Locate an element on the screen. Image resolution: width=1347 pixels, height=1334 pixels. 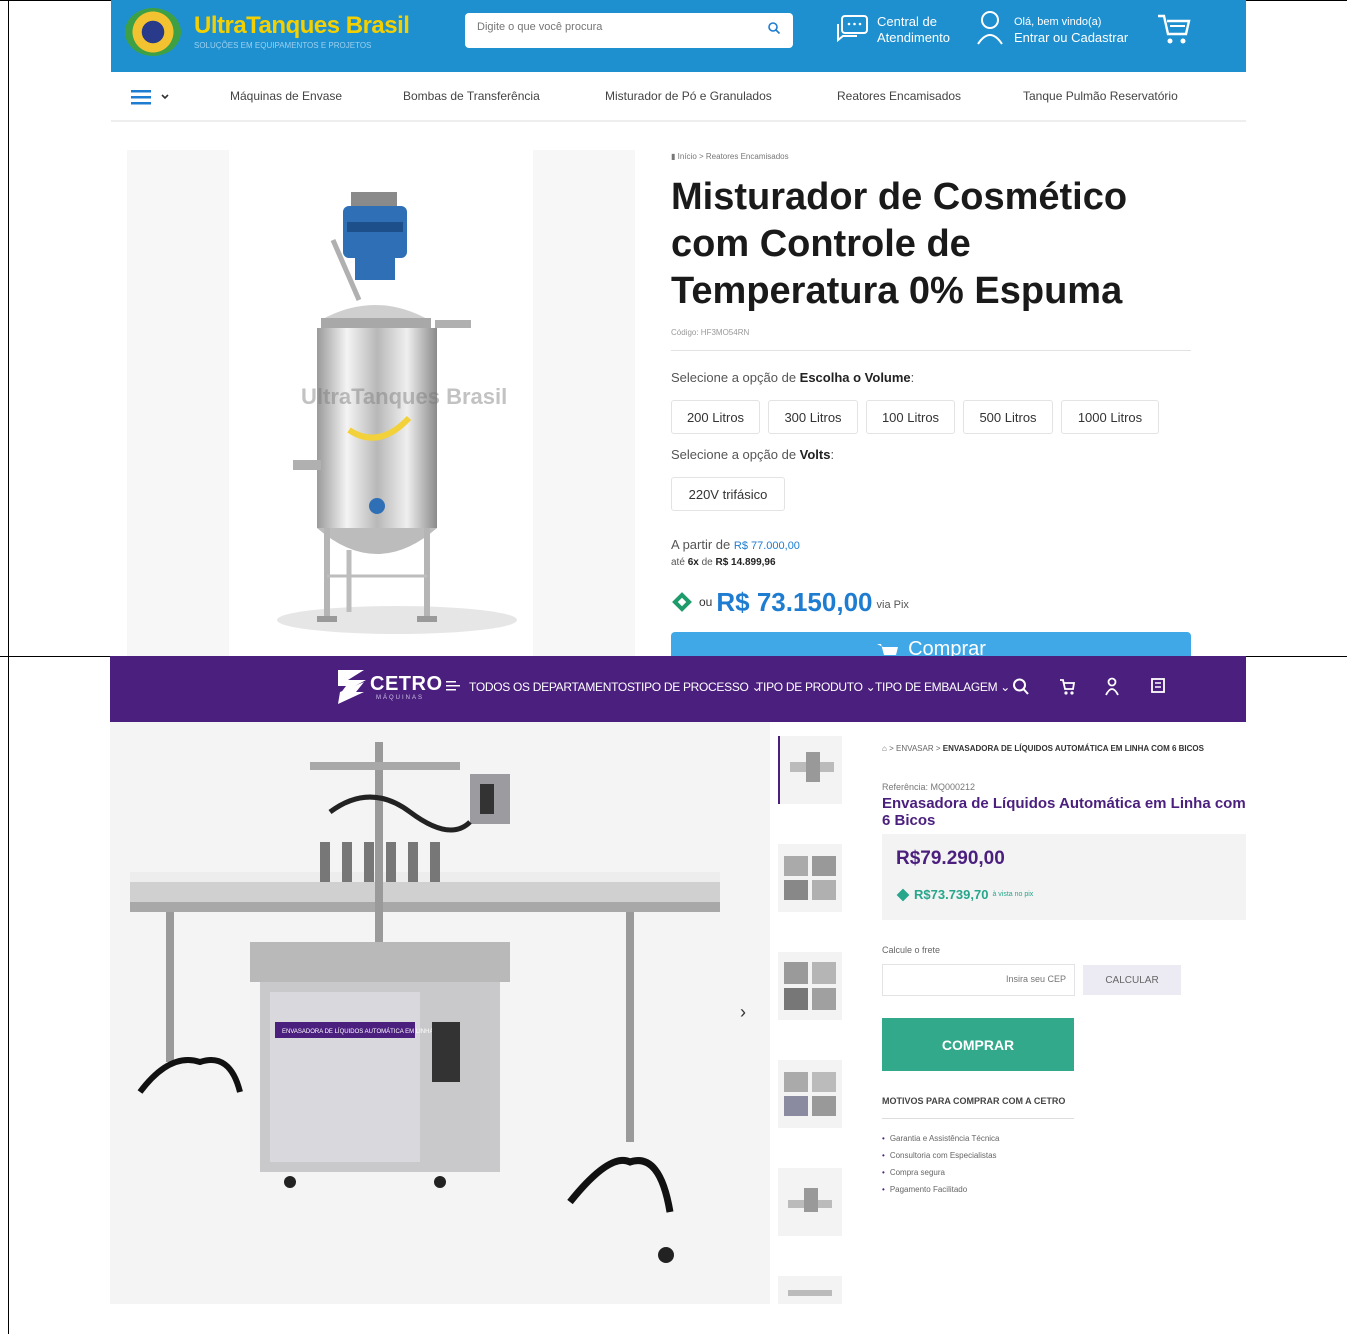
site-logo: CETRO is located at coordinates (406, 684).